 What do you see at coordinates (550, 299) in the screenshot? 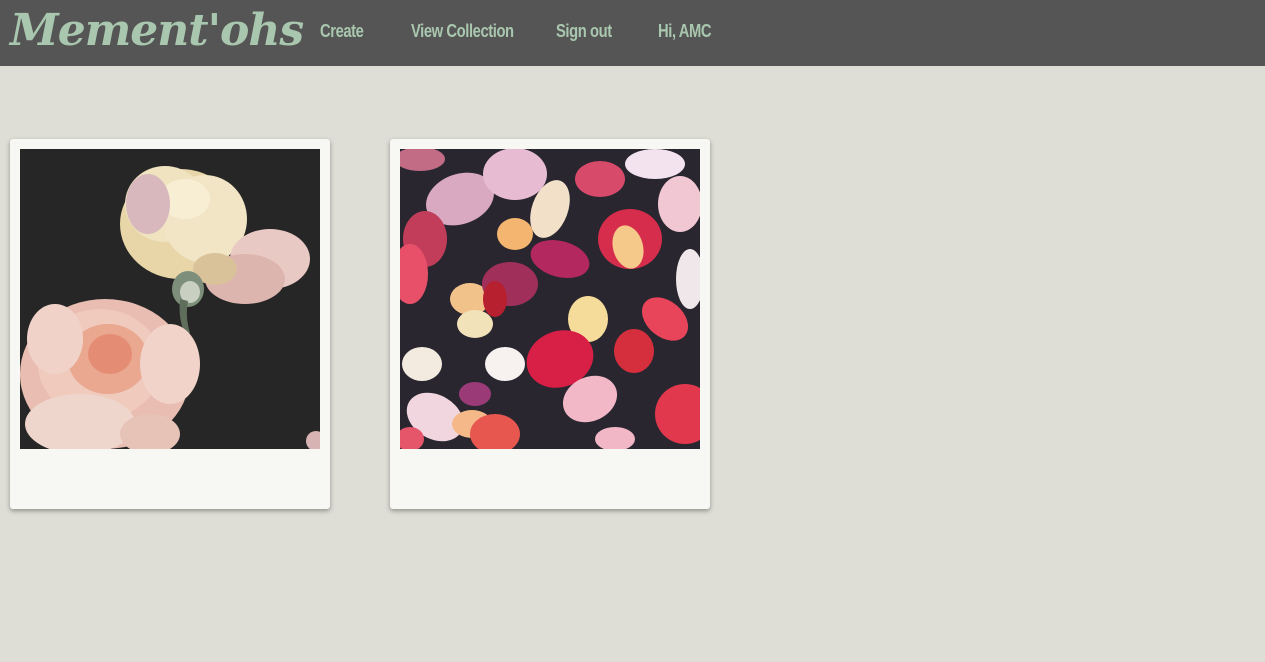
I see `petals-photo` at bounding box center [550, 299].